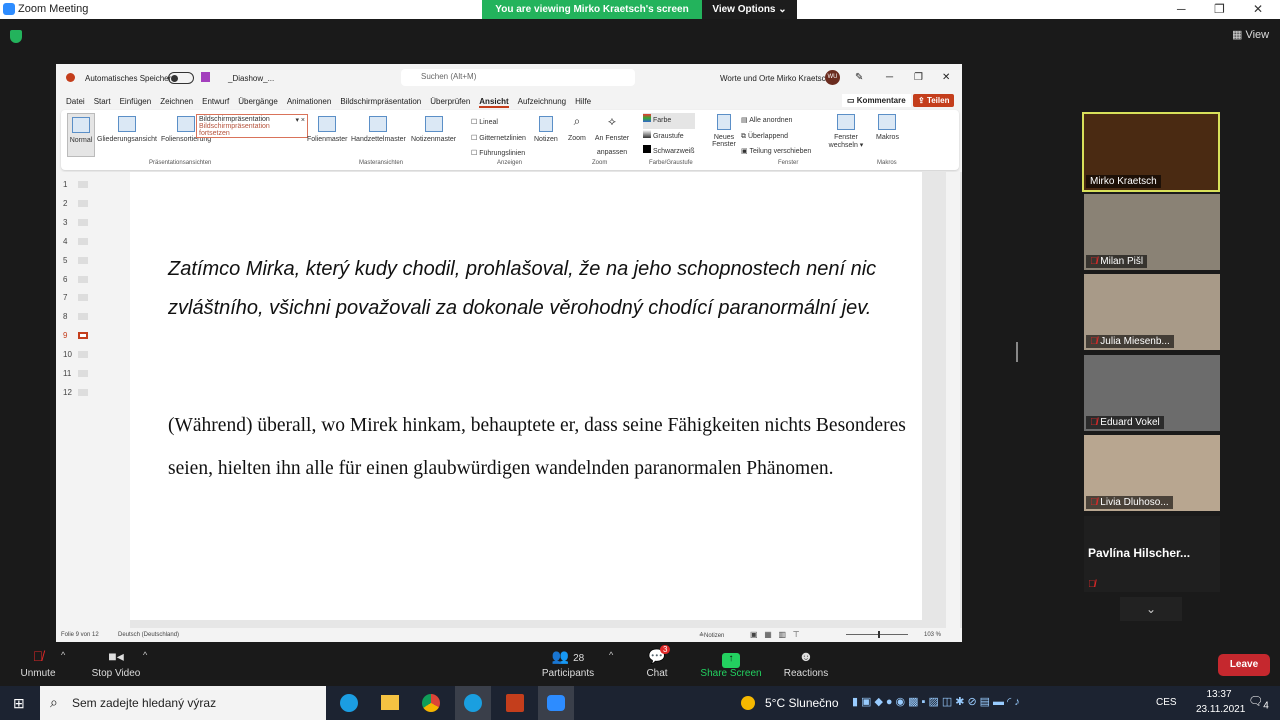  Describe the element at coordinates (75, 354) in the screenshot. I see `slide-thumbnail: 10` at that location.